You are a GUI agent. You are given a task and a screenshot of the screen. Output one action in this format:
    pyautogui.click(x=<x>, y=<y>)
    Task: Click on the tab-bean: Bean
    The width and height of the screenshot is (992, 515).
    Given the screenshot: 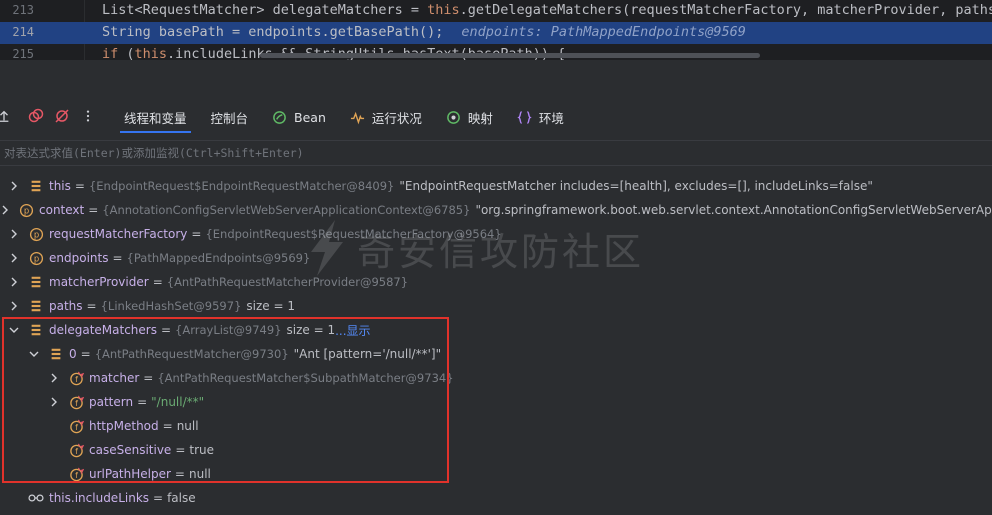 What is the action you would take?
    pyautogui.click(x=299, y=117)
    